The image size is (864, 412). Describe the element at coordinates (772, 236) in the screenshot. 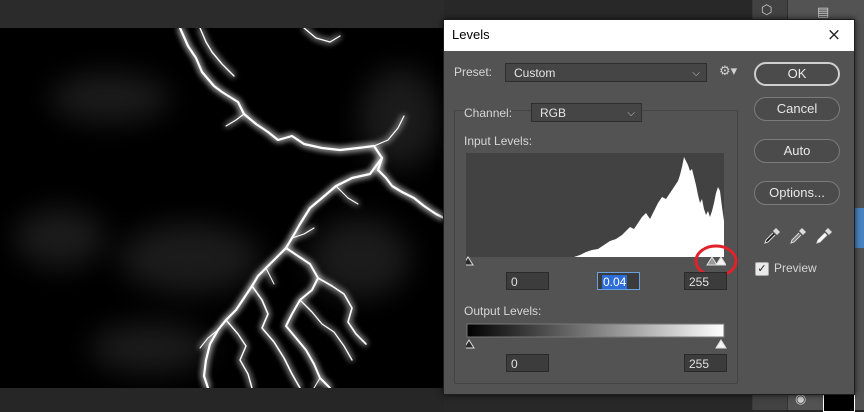

I see `black-eyedropper-icon` at that location.